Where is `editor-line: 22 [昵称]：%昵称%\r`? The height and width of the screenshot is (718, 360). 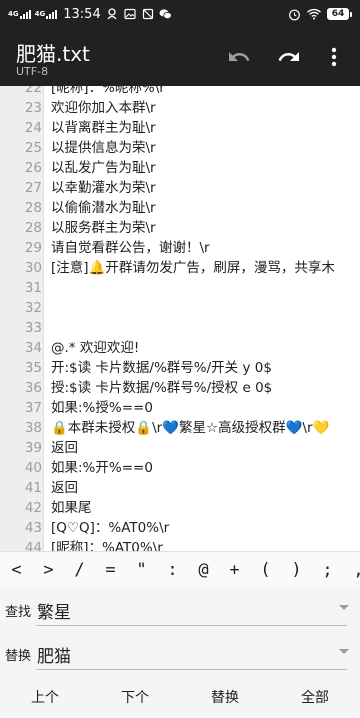 editor-line: 22 [昵称]：%昵称%\r is located at coordinates (180, 92).